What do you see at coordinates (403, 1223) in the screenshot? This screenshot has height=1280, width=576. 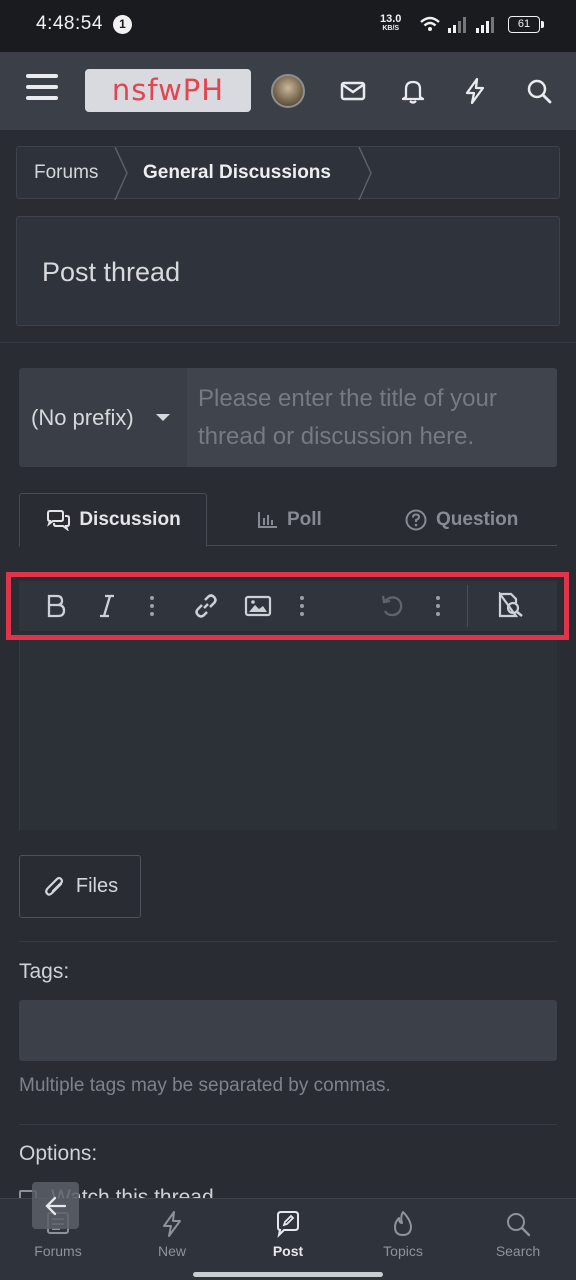 I see `fire-icon` at bounding box center [403, 1223].